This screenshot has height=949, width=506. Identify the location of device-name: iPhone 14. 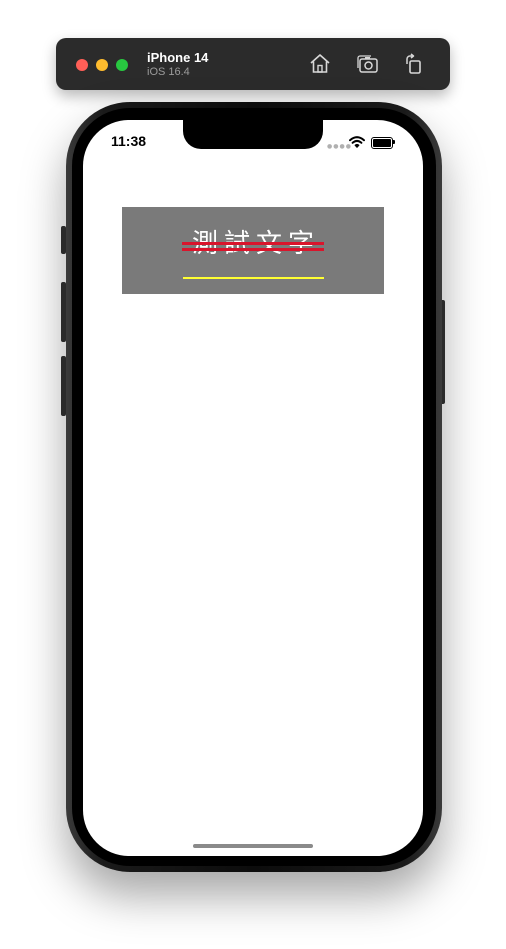
(178, 57).